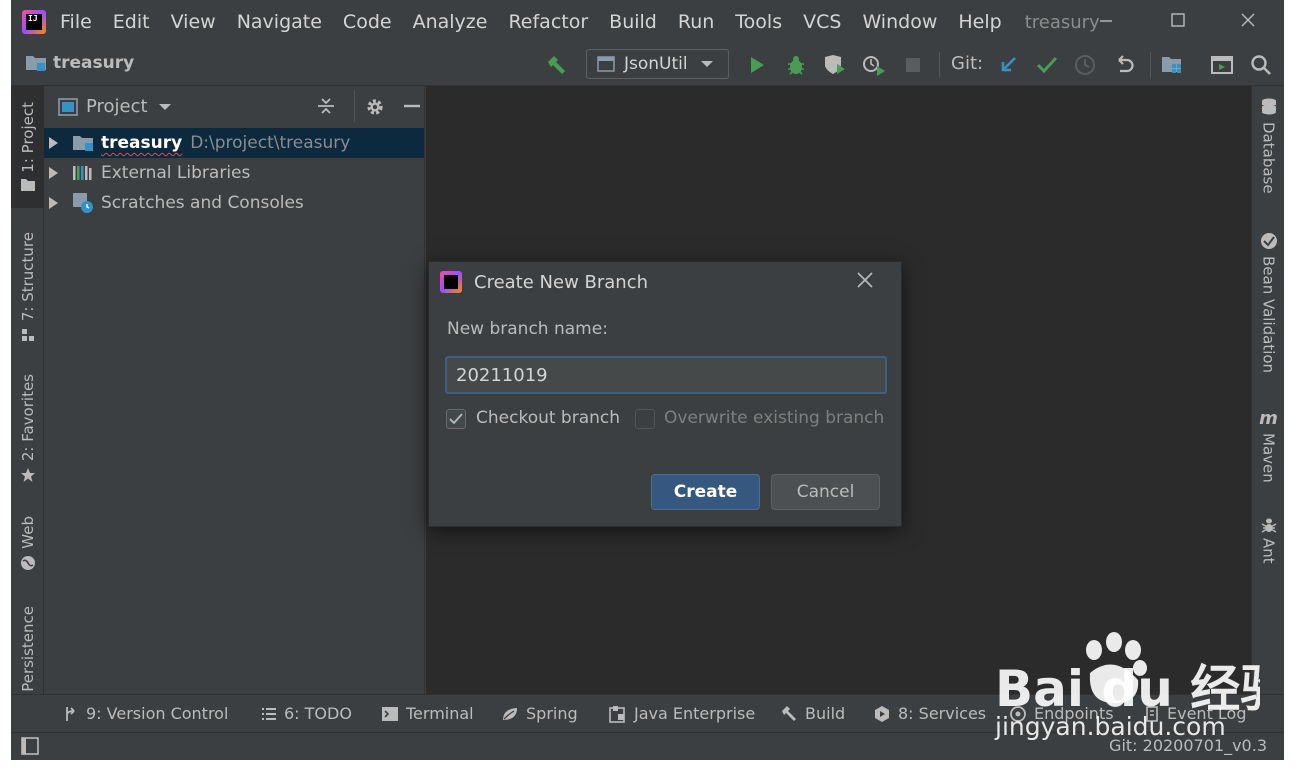  Describe the element at coordinates (427, 713) in the screenshot. I see `tool-tab-terminal: Terminal` at that location.